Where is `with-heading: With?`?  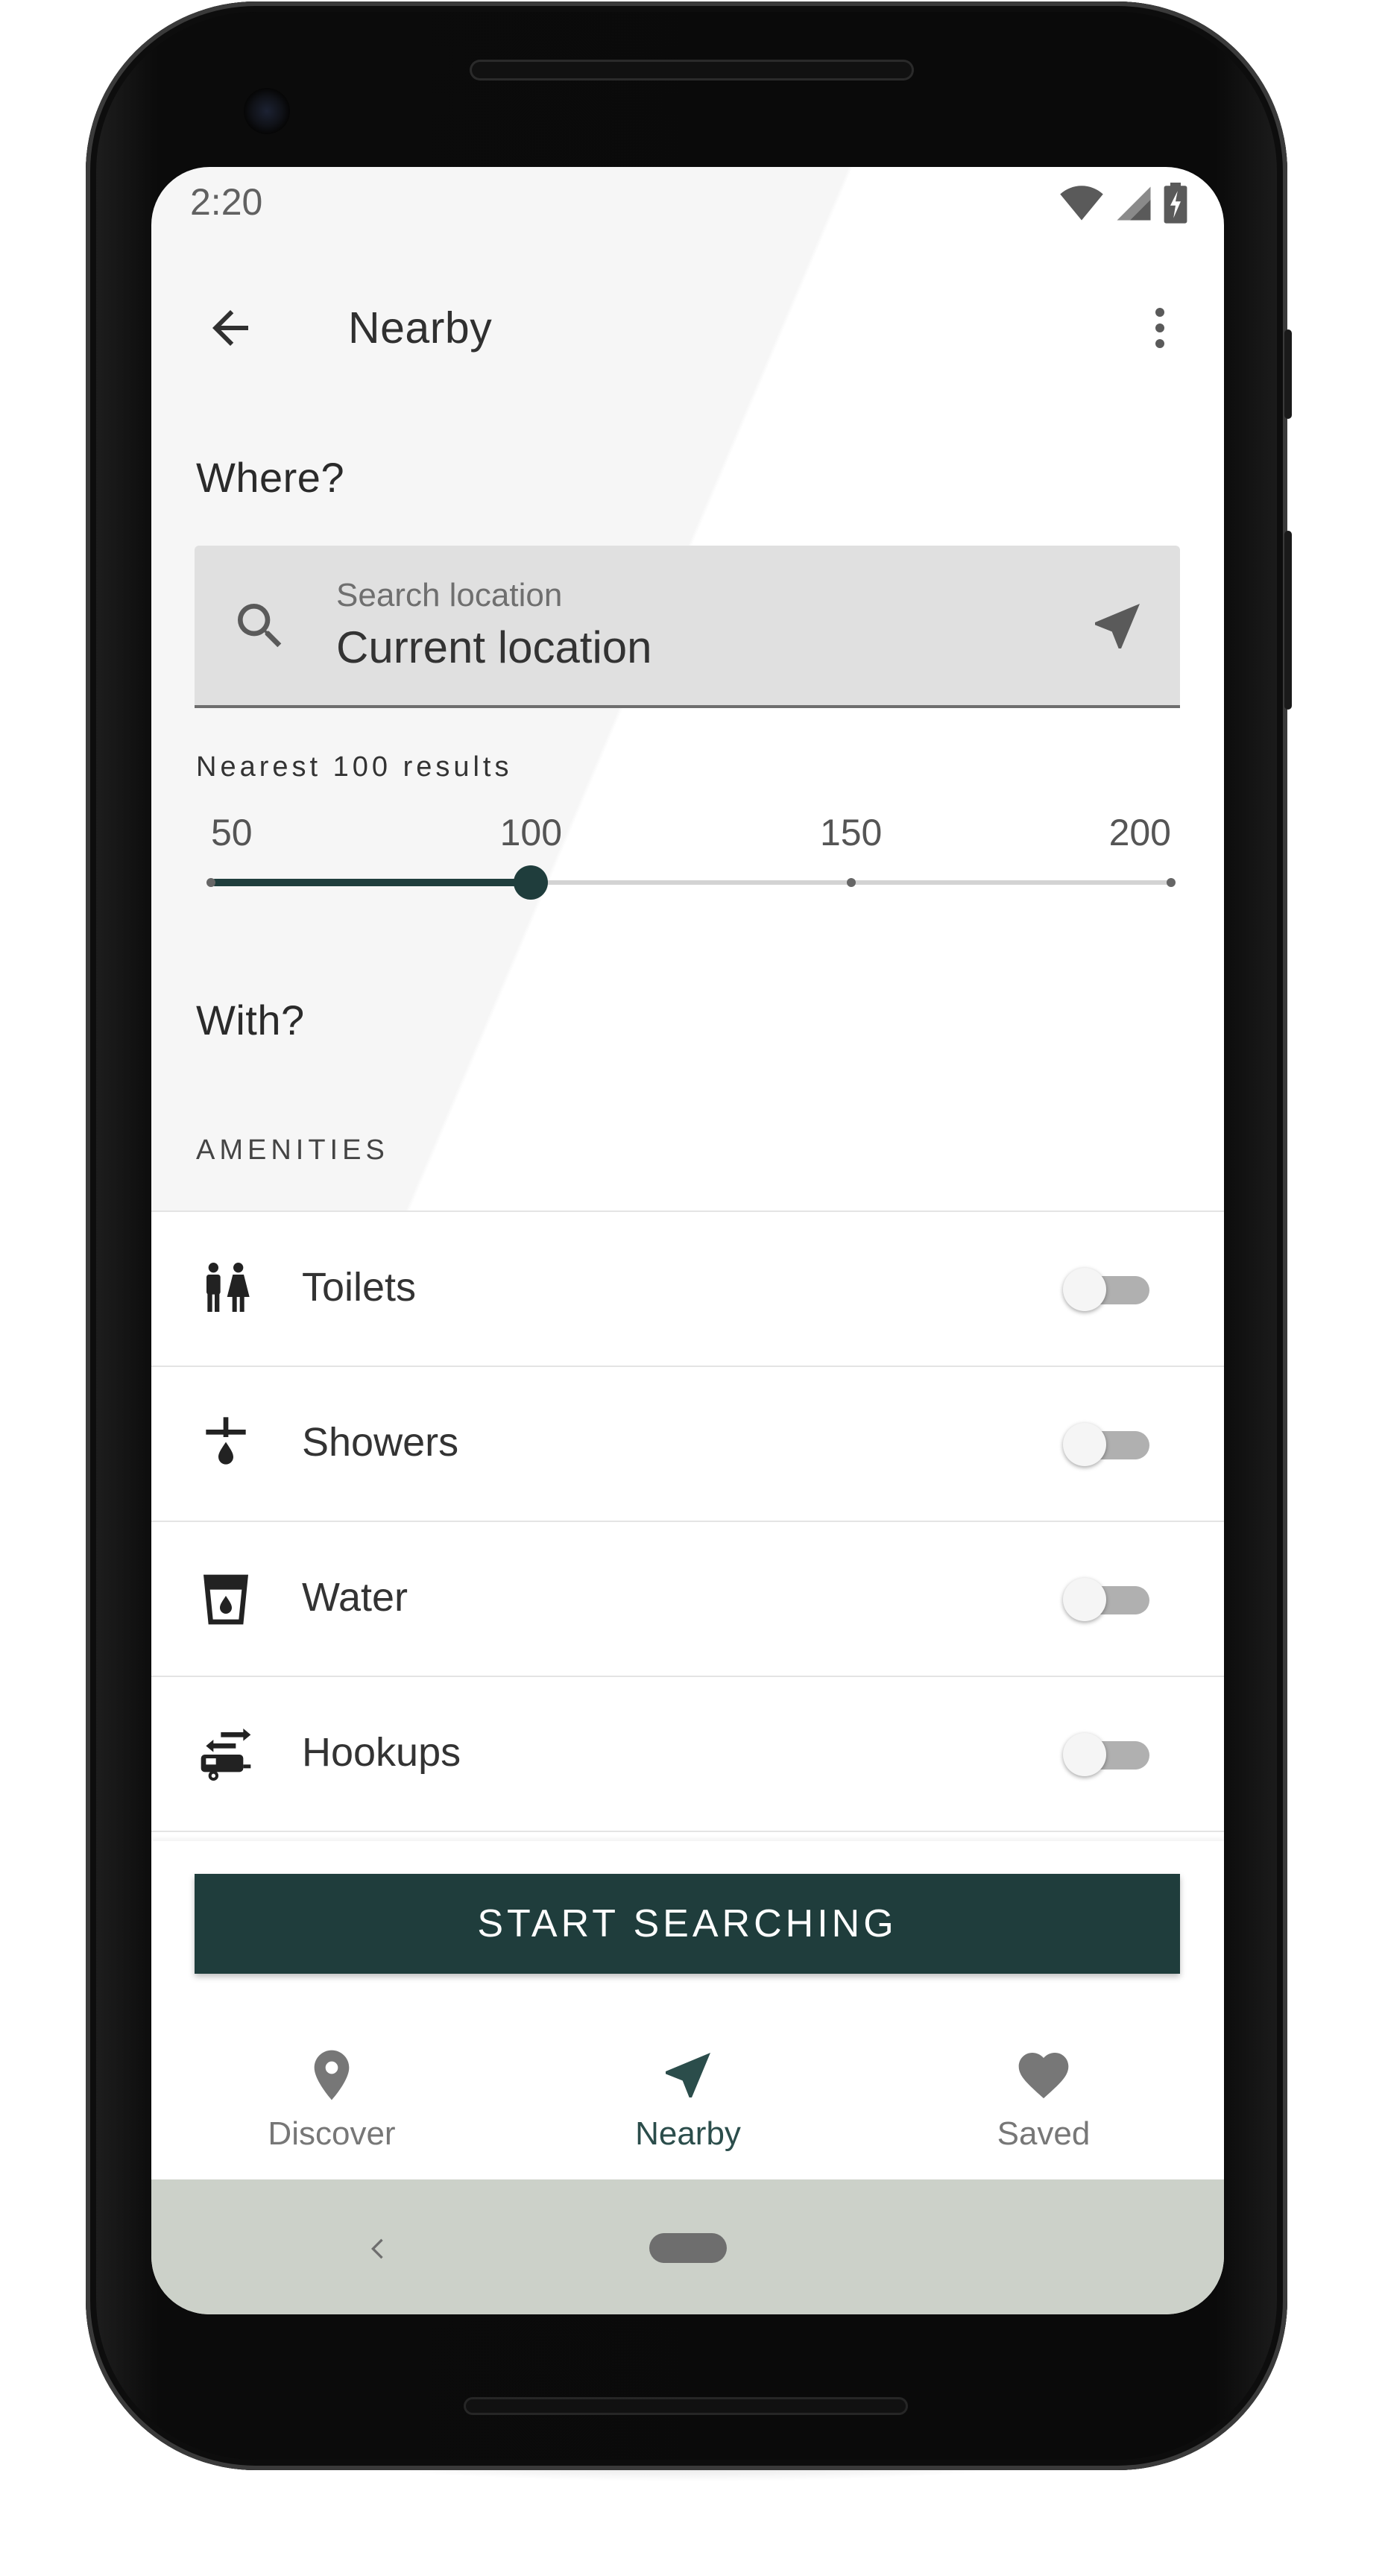
with-heading: With? is located at coordinates (250, 1021).